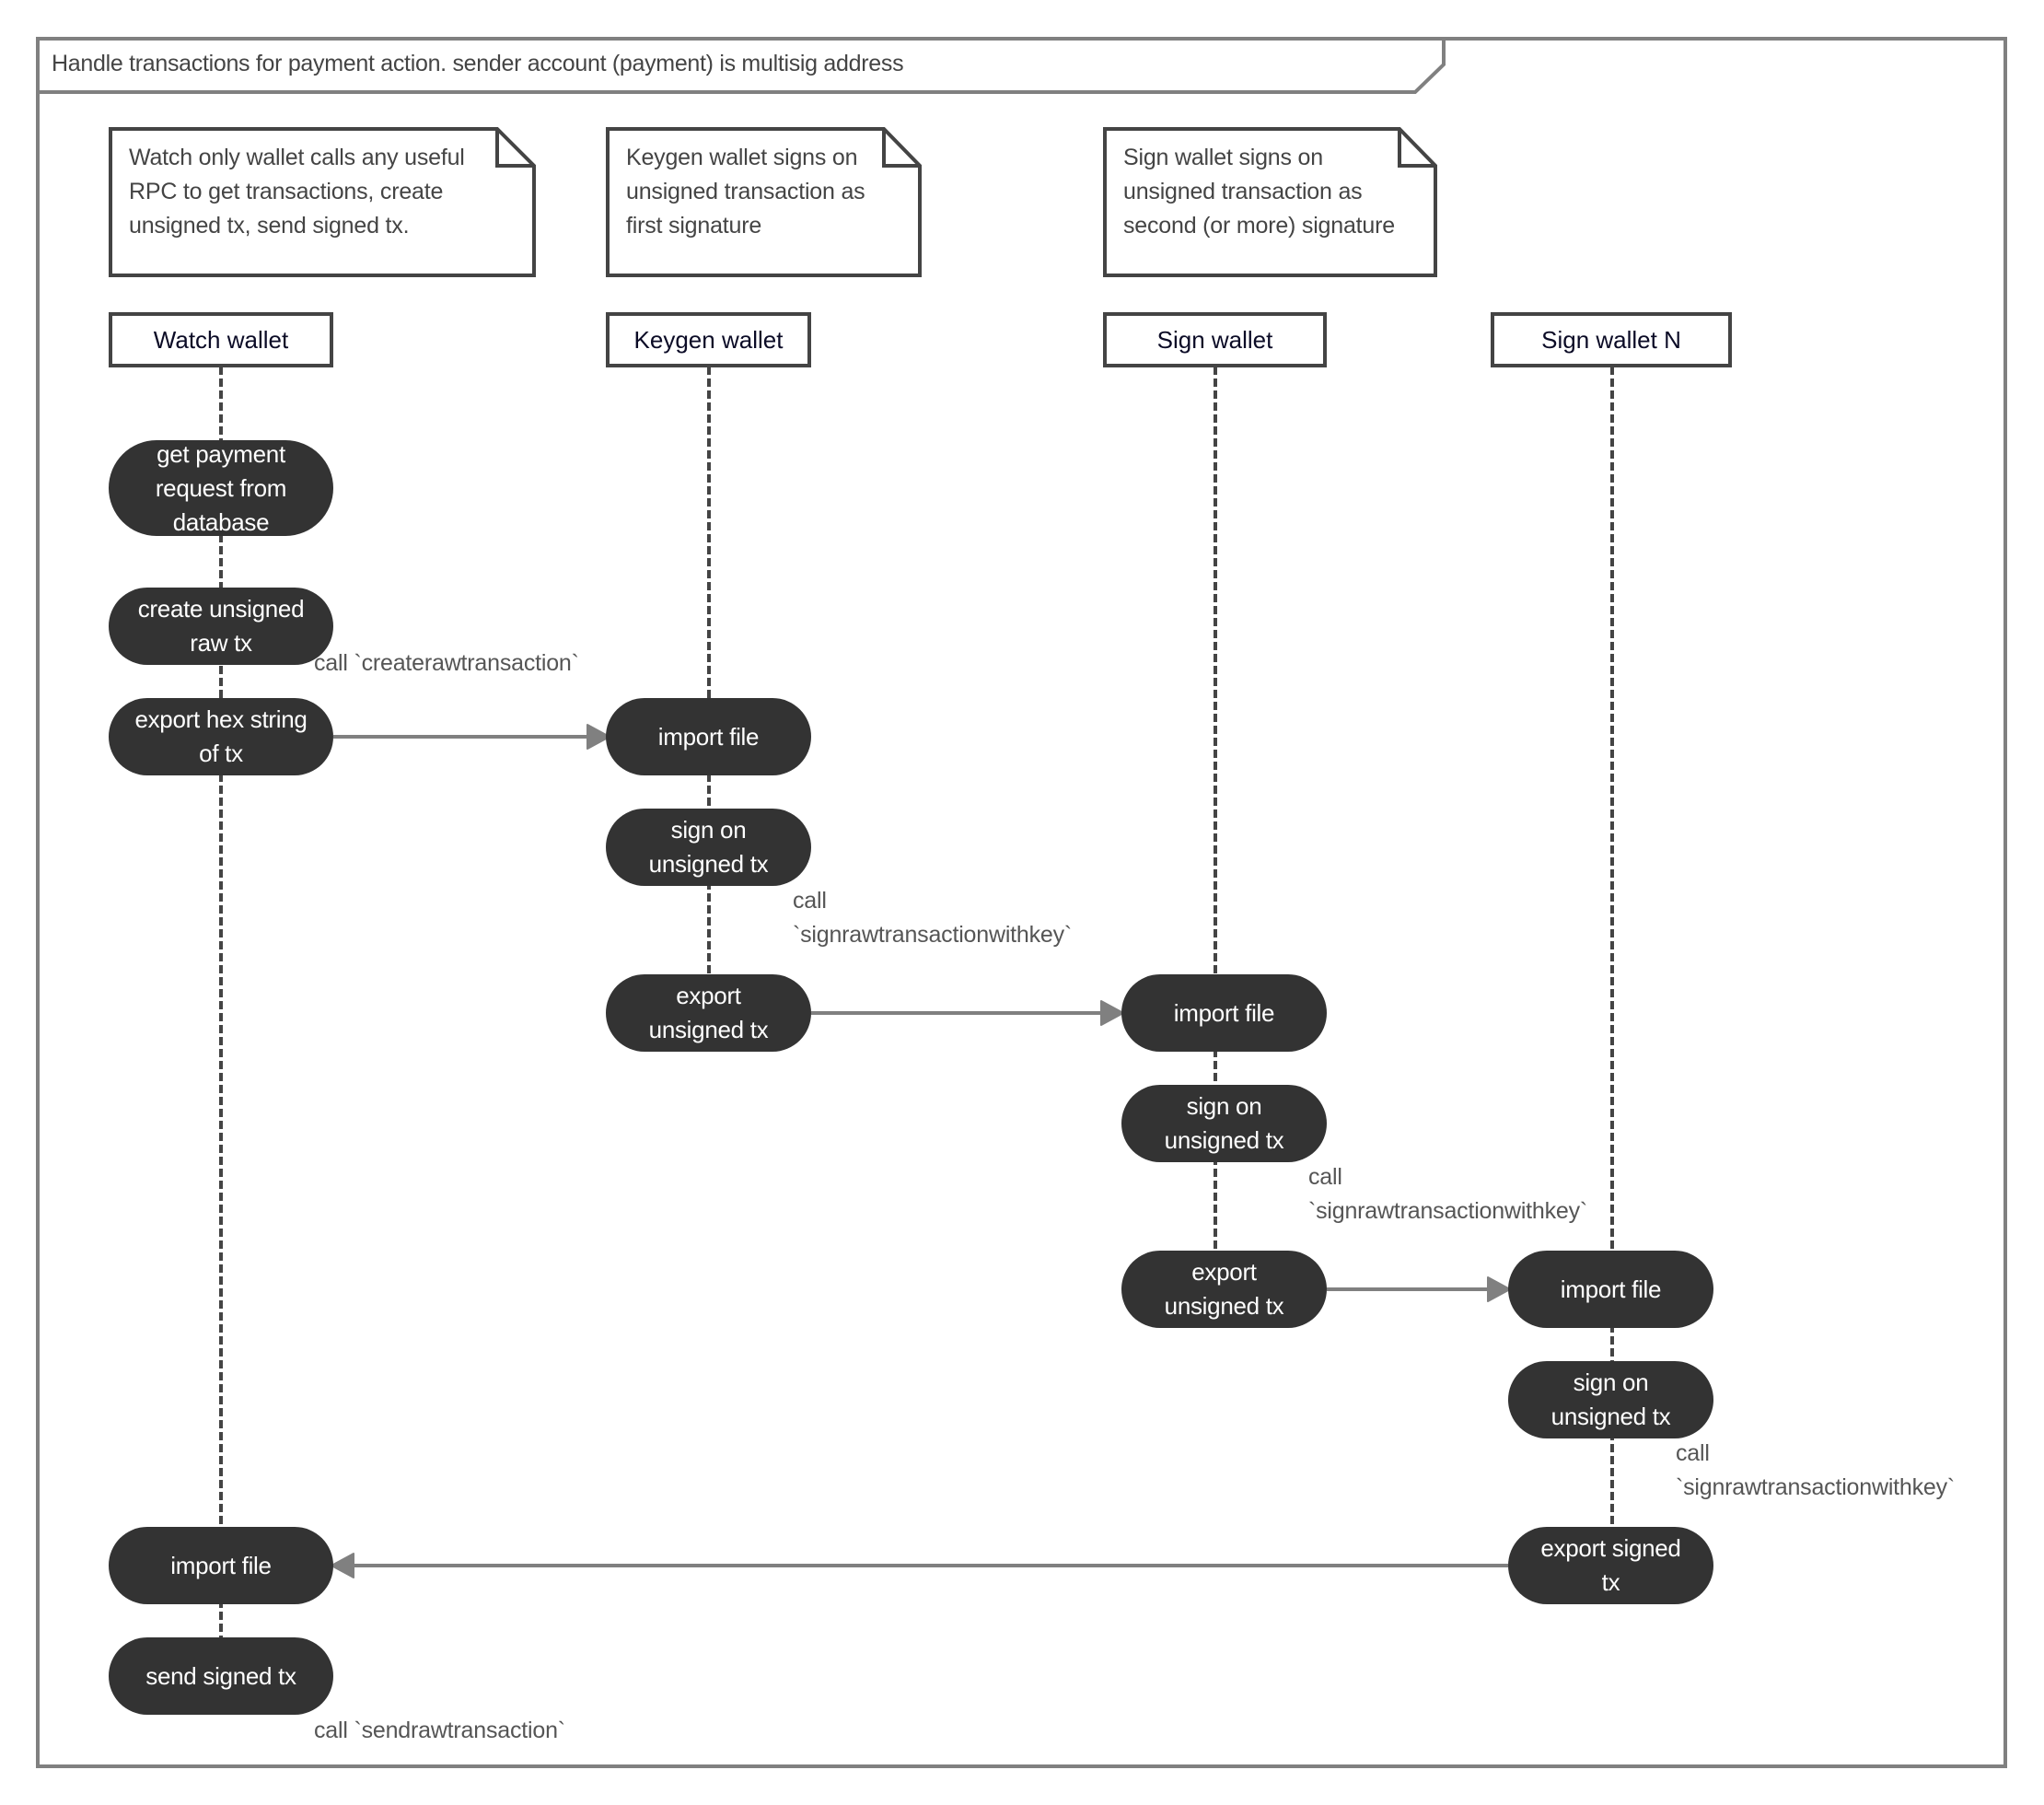 This screenshot has height=1805, width=2044. What do you see at coordinates (1612, 340) in the screenshot?
I see `lifeline-header-signN: Sign wallet N` at bounding box center [1612, 340].